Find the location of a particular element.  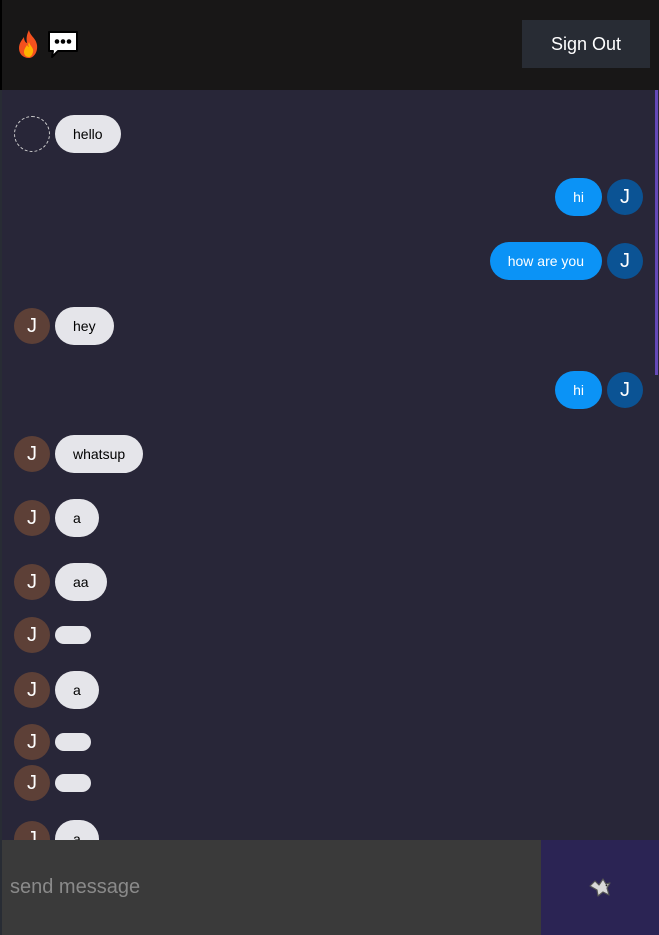

scrollbar is located at coordinates (657, 465).